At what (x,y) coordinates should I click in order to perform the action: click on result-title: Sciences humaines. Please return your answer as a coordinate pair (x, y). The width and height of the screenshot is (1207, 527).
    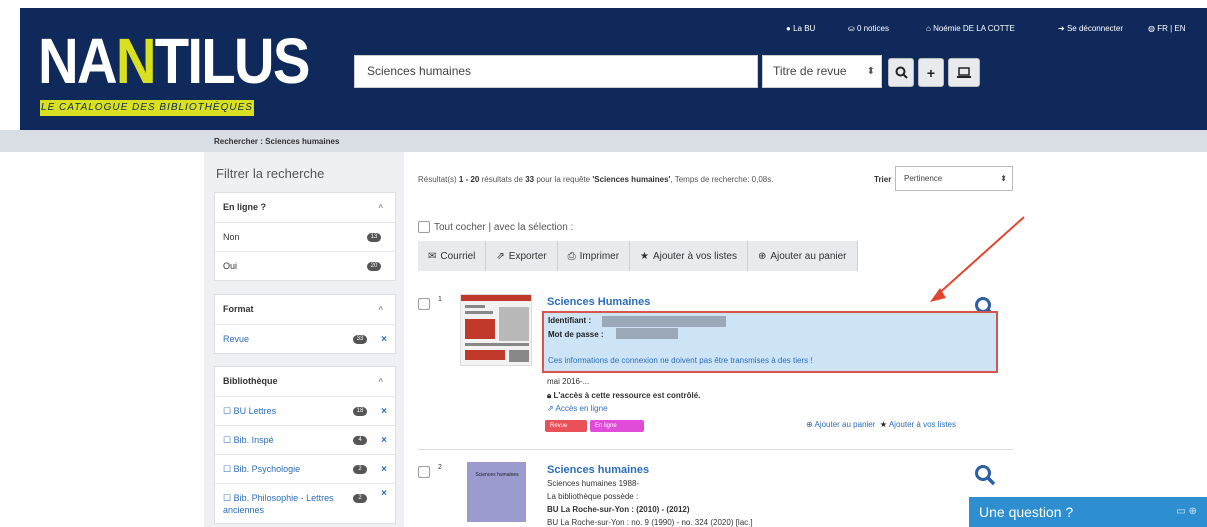
    Looking at the image, I should click on (598, 470).